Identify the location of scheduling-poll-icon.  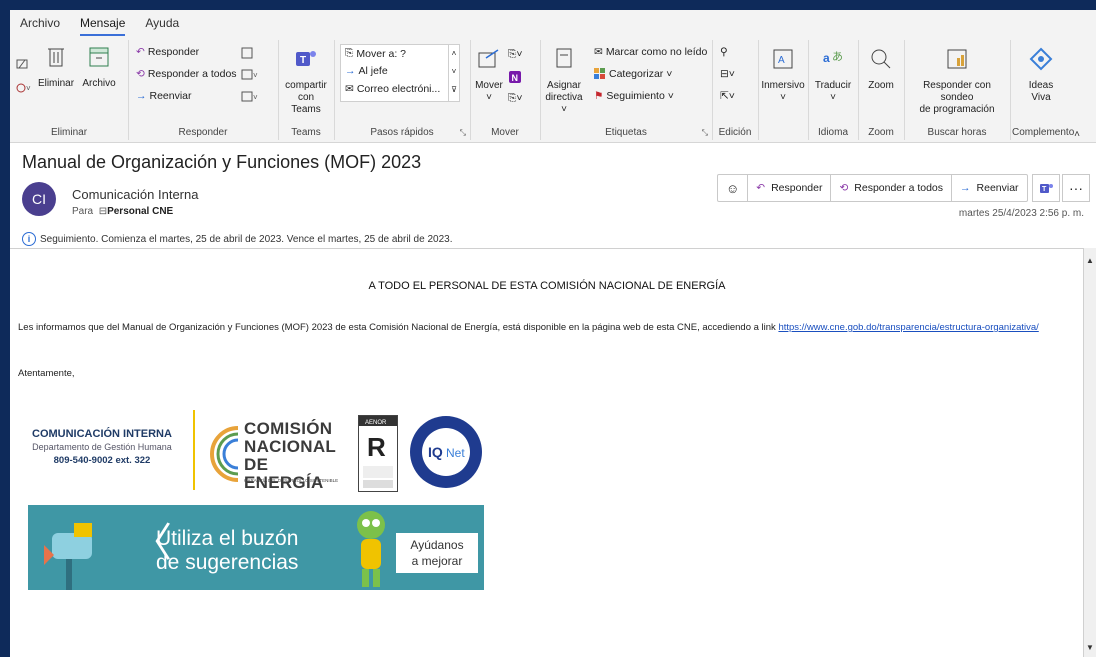
(957, 59).